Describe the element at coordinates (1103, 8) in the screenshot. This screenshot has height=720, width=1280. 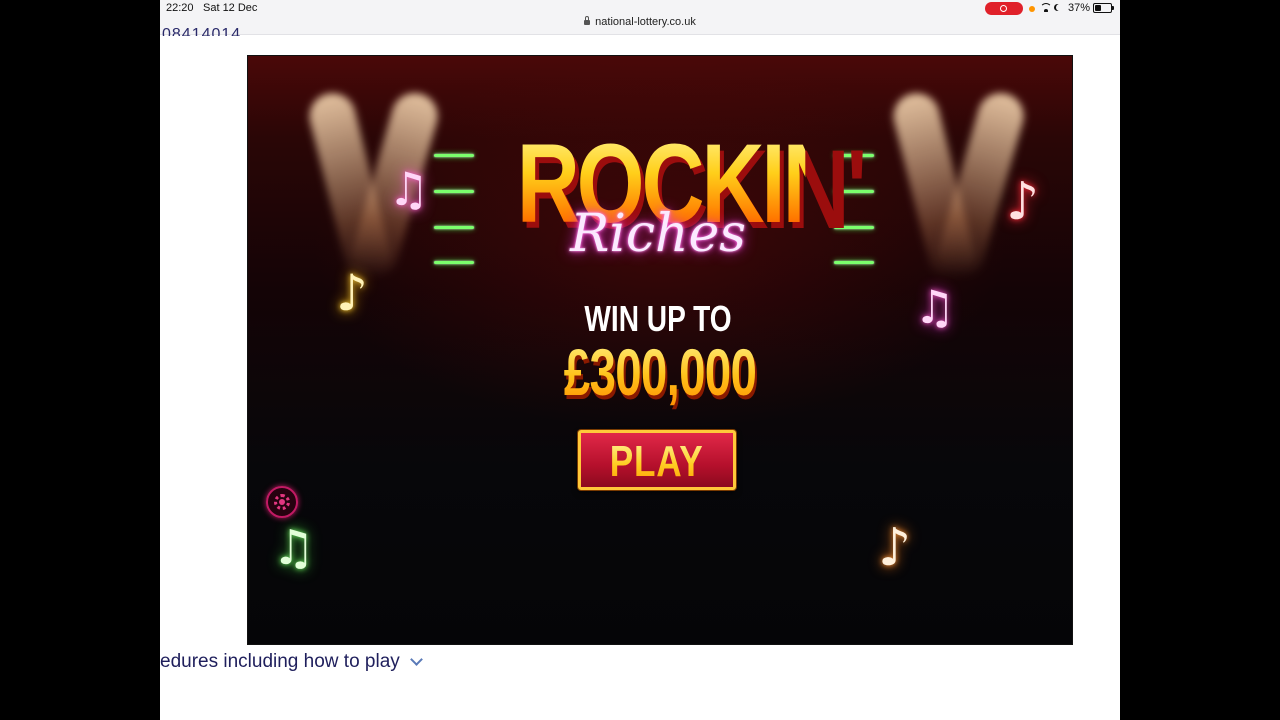
I see `battery-icon` at that location.